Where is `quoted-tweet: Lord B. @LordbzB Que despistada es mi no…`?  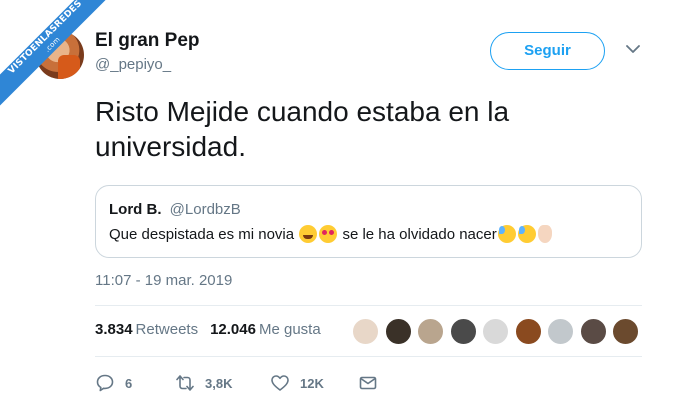 quoted-tweet: Lord B. @LordbzB Que despistada es mi no… is located at coordinates (368, 221).